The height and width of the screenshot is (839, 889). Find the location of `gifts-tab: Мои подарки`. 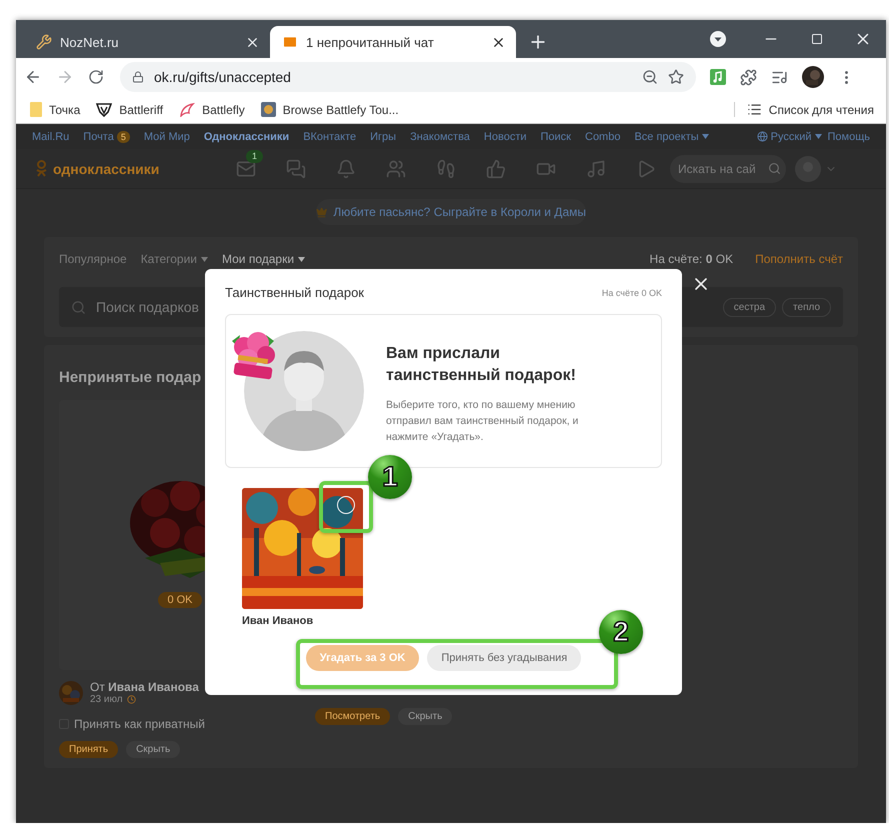

gifts-tab: Мои подарки is located at coordinates (264, 259).